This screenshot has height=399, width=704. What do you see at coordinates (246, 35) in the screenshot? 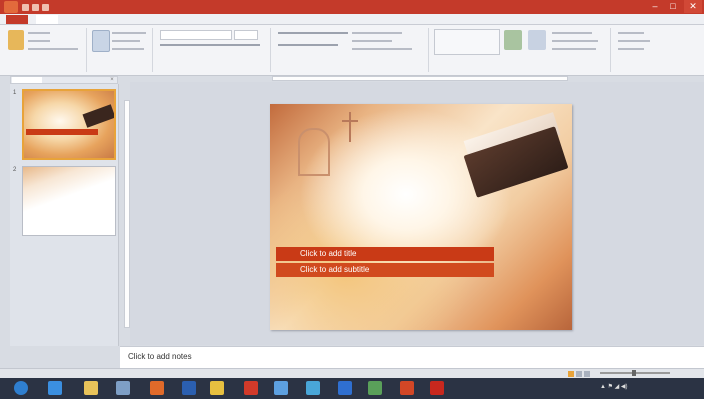
I see `font-size-select` at bounding box center [246, 35].